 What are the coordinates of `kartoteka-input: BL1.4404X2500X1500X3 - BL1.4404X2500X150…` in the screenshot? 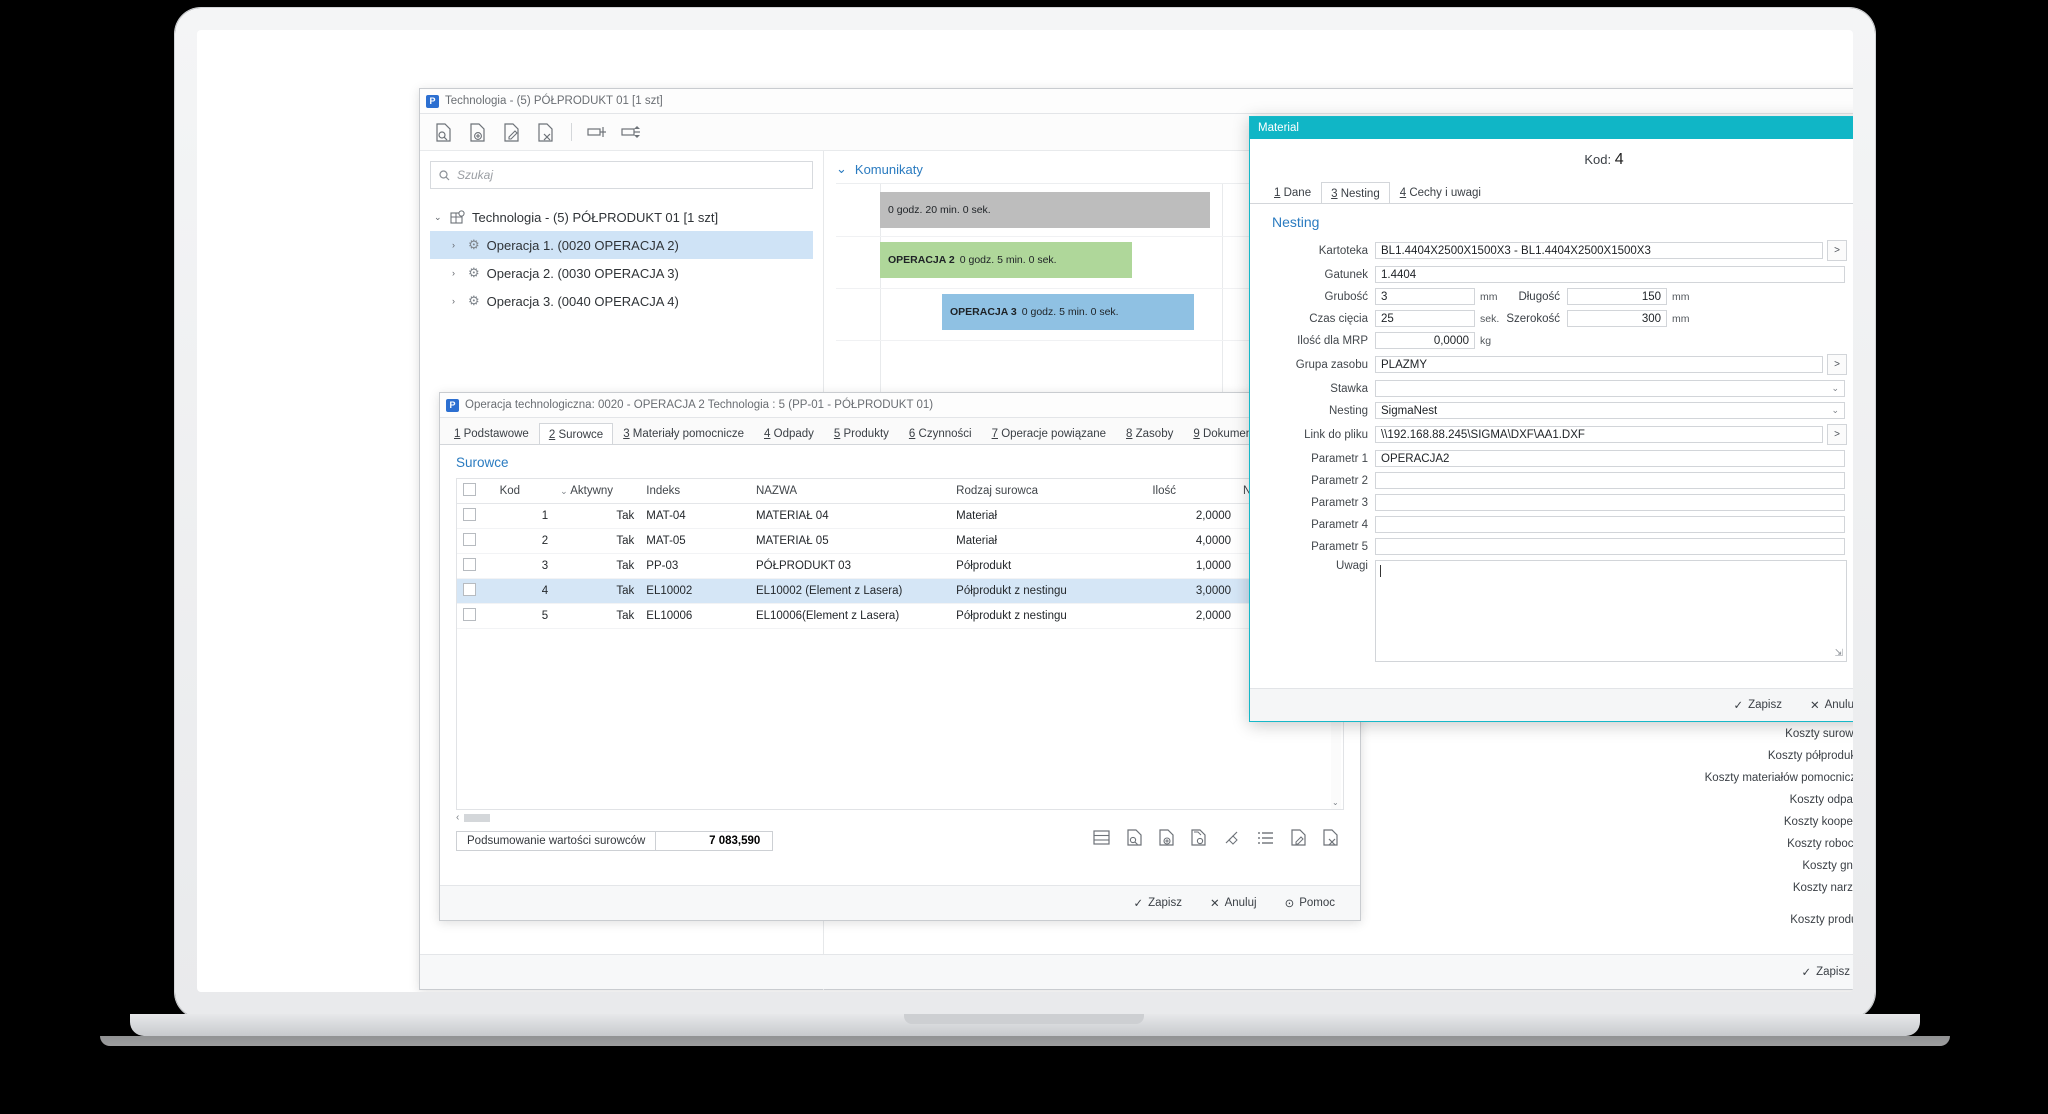 It's located at (1599, 250).